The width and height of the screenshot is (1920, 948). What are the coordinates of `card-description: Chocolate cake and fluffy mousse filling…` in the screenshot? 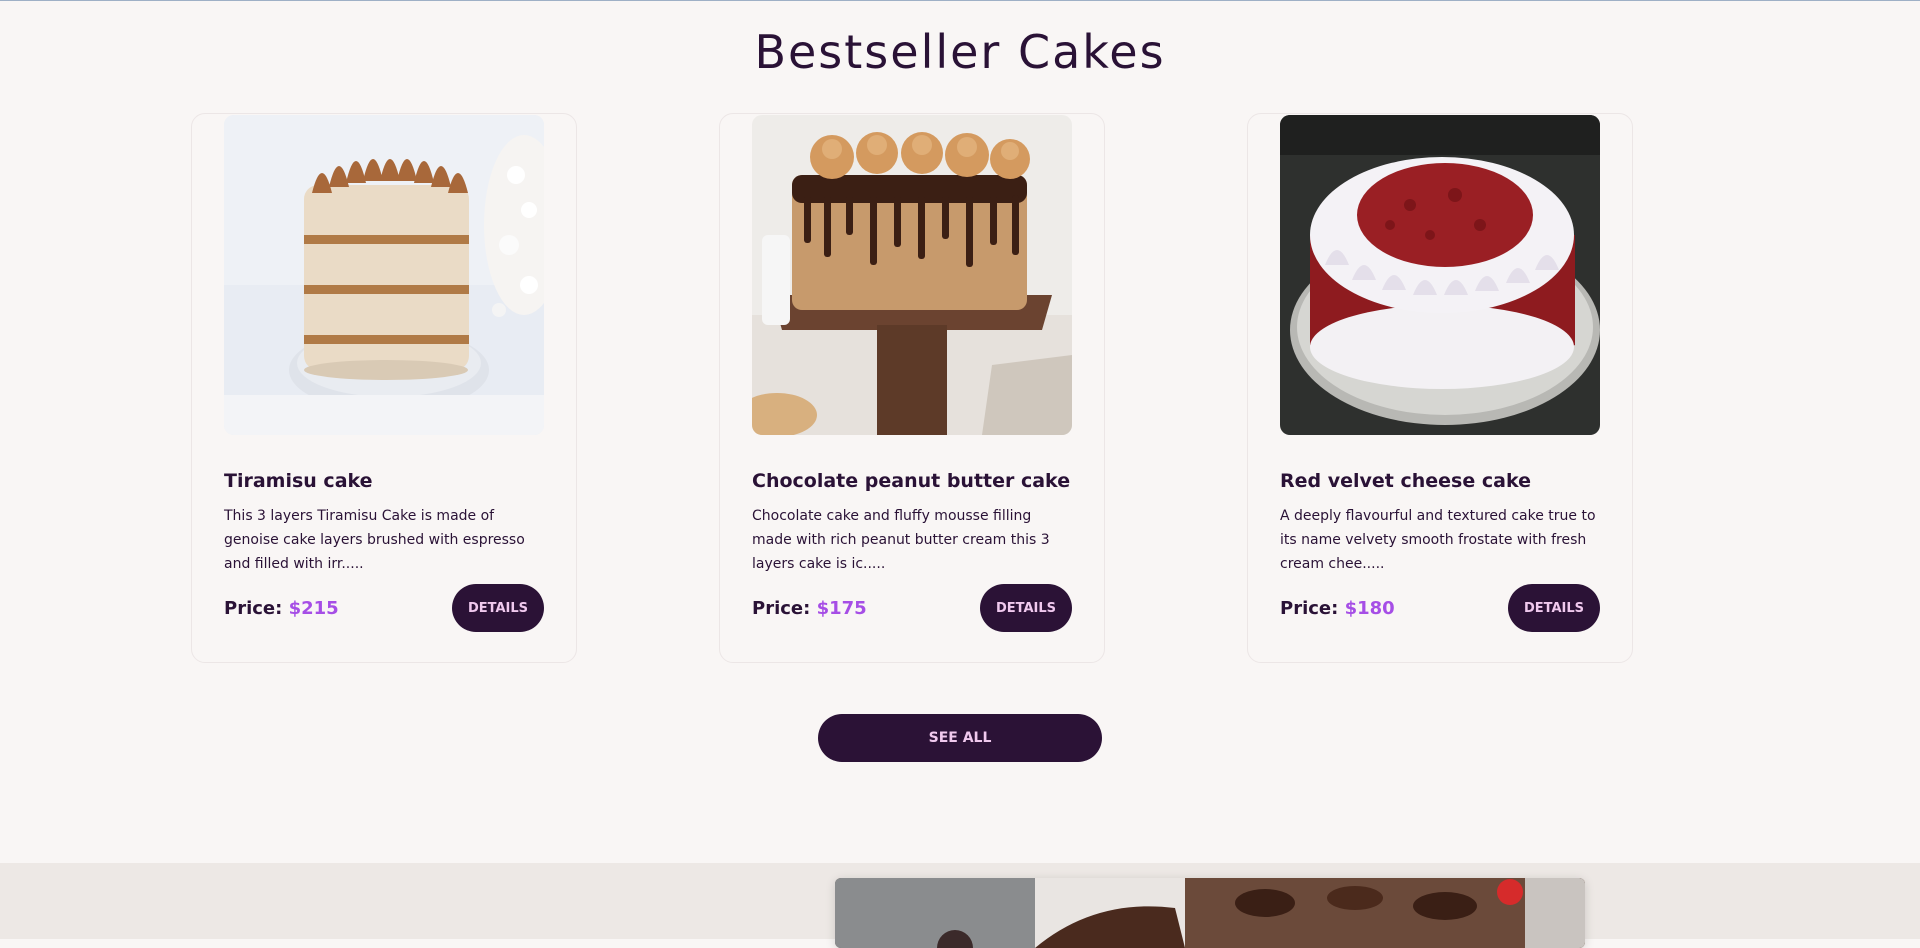 It's located at (901, 540).